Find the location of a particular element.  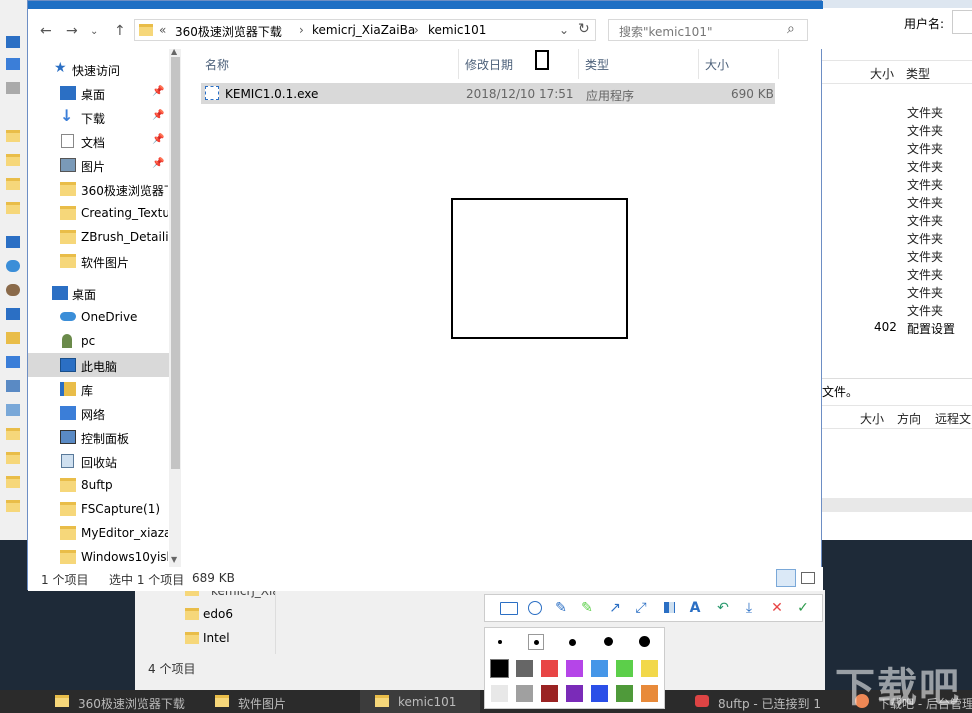

nav-item-user: pc is located at coordinates (98, 341).